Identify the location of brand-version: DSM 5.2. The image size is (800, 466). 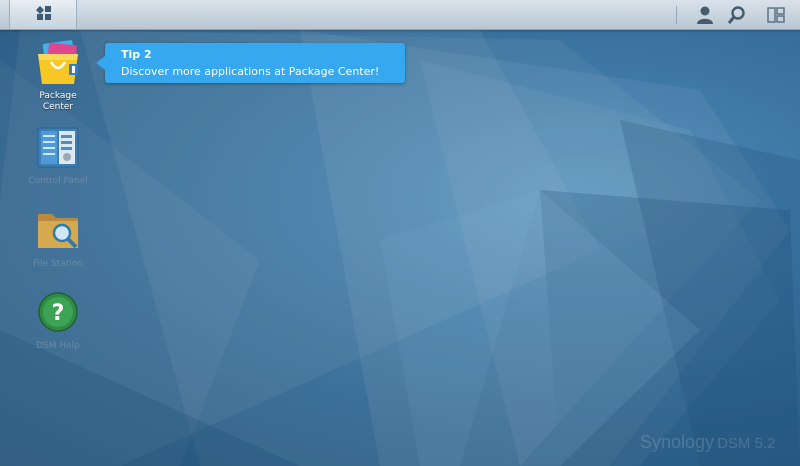
(746, 443).